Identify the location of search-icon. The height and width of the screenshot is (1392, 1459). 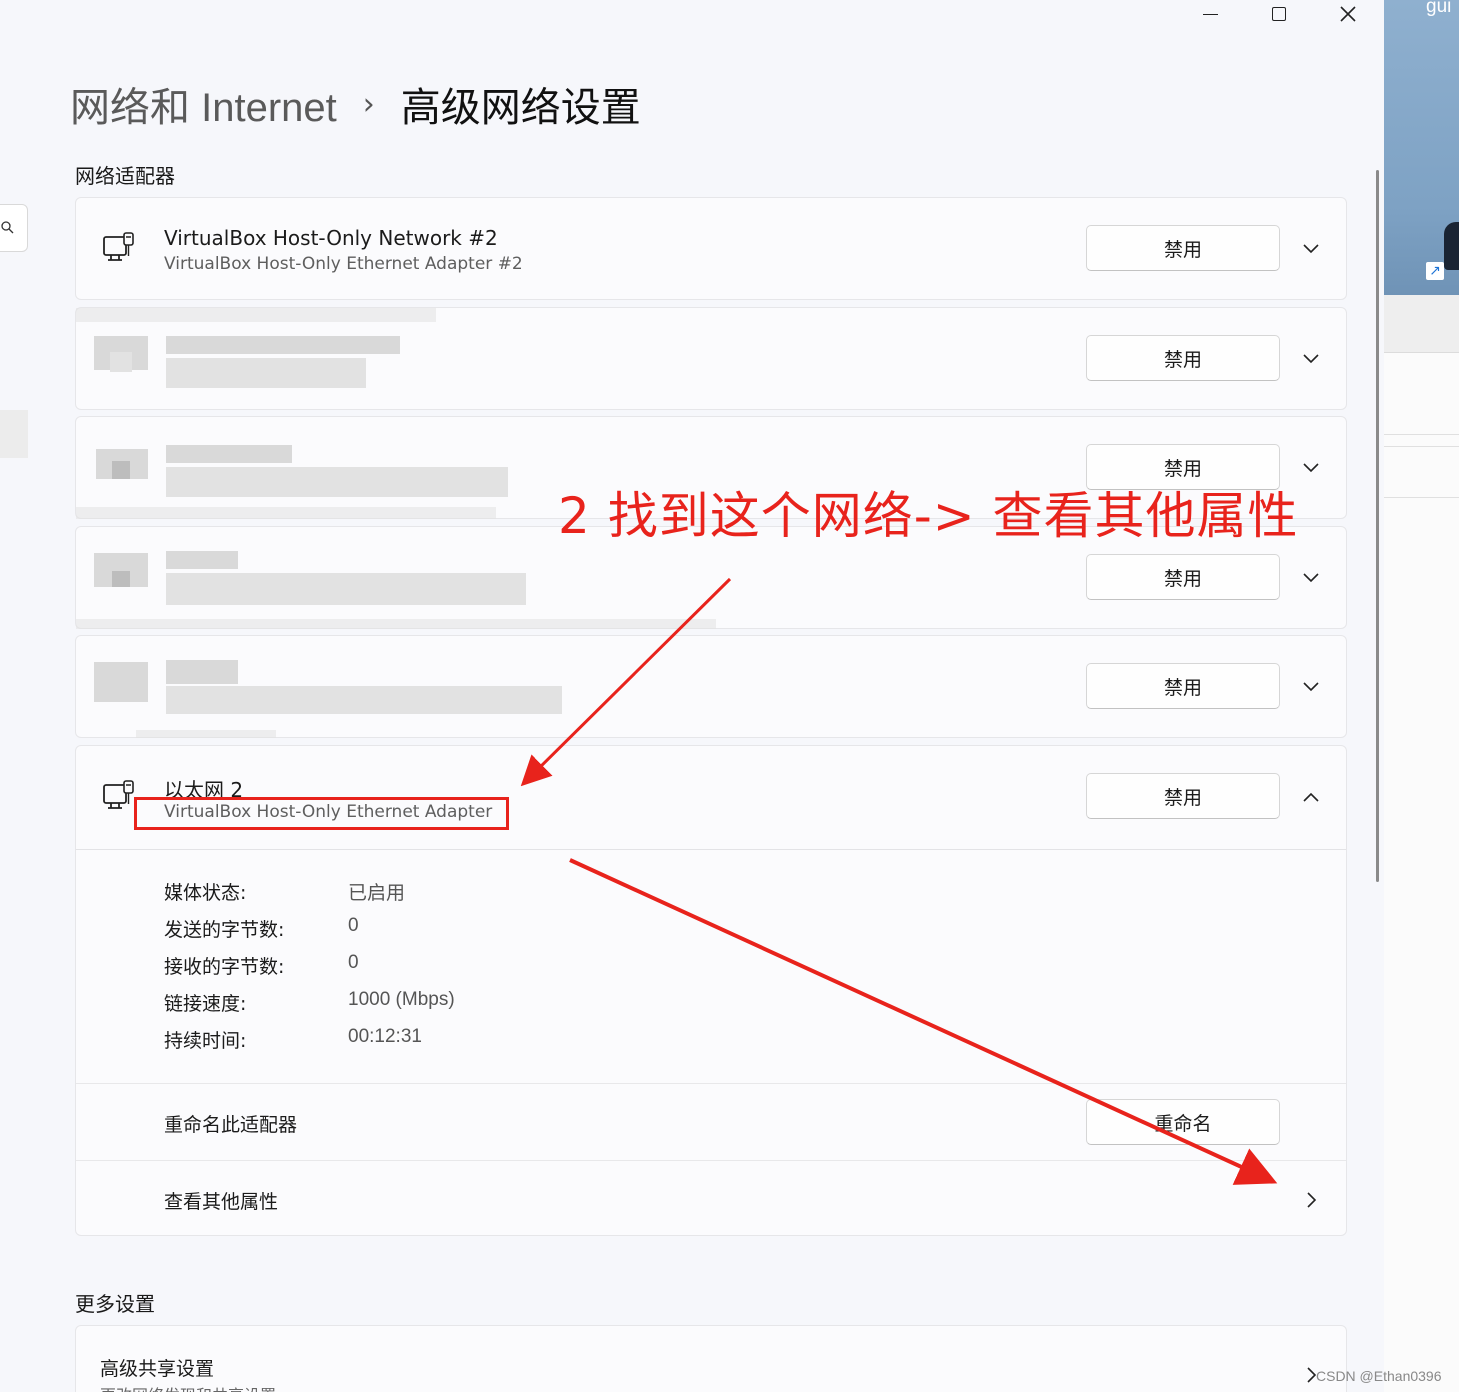
(7, 227).